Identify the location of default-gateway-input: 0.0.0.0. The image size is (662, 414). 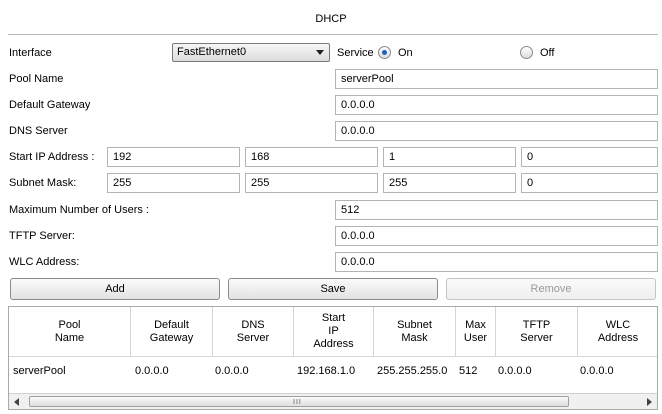
(496, 105).